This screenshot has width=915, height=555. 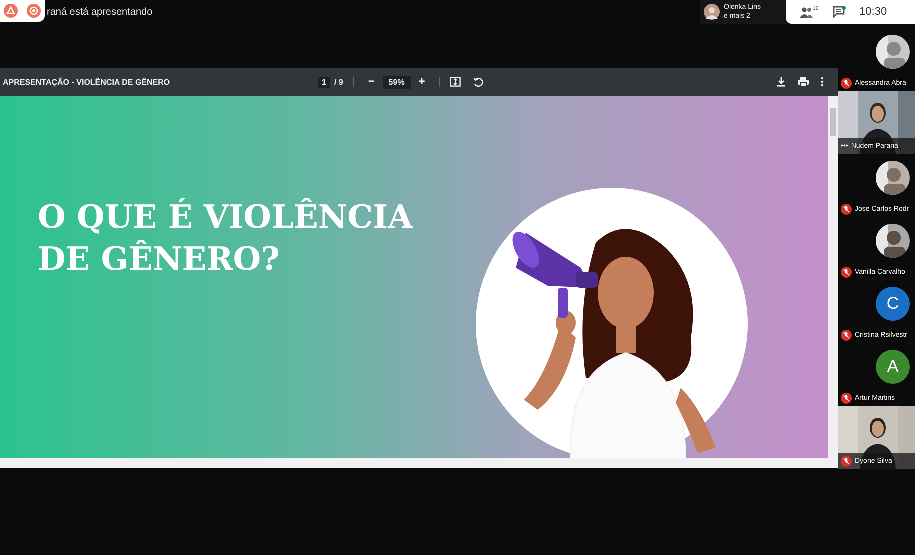 I want to click on slide-heading: DE GÊNERO?, so click(x=159, y=259).